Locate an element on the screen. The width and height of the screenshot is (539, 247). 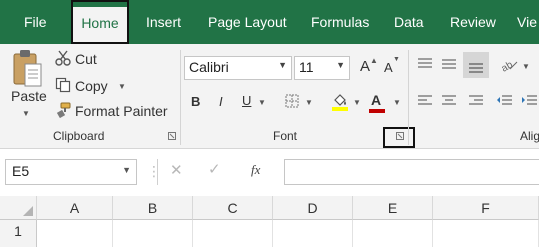
format-painter-icon is located at coordinates (63, 110).